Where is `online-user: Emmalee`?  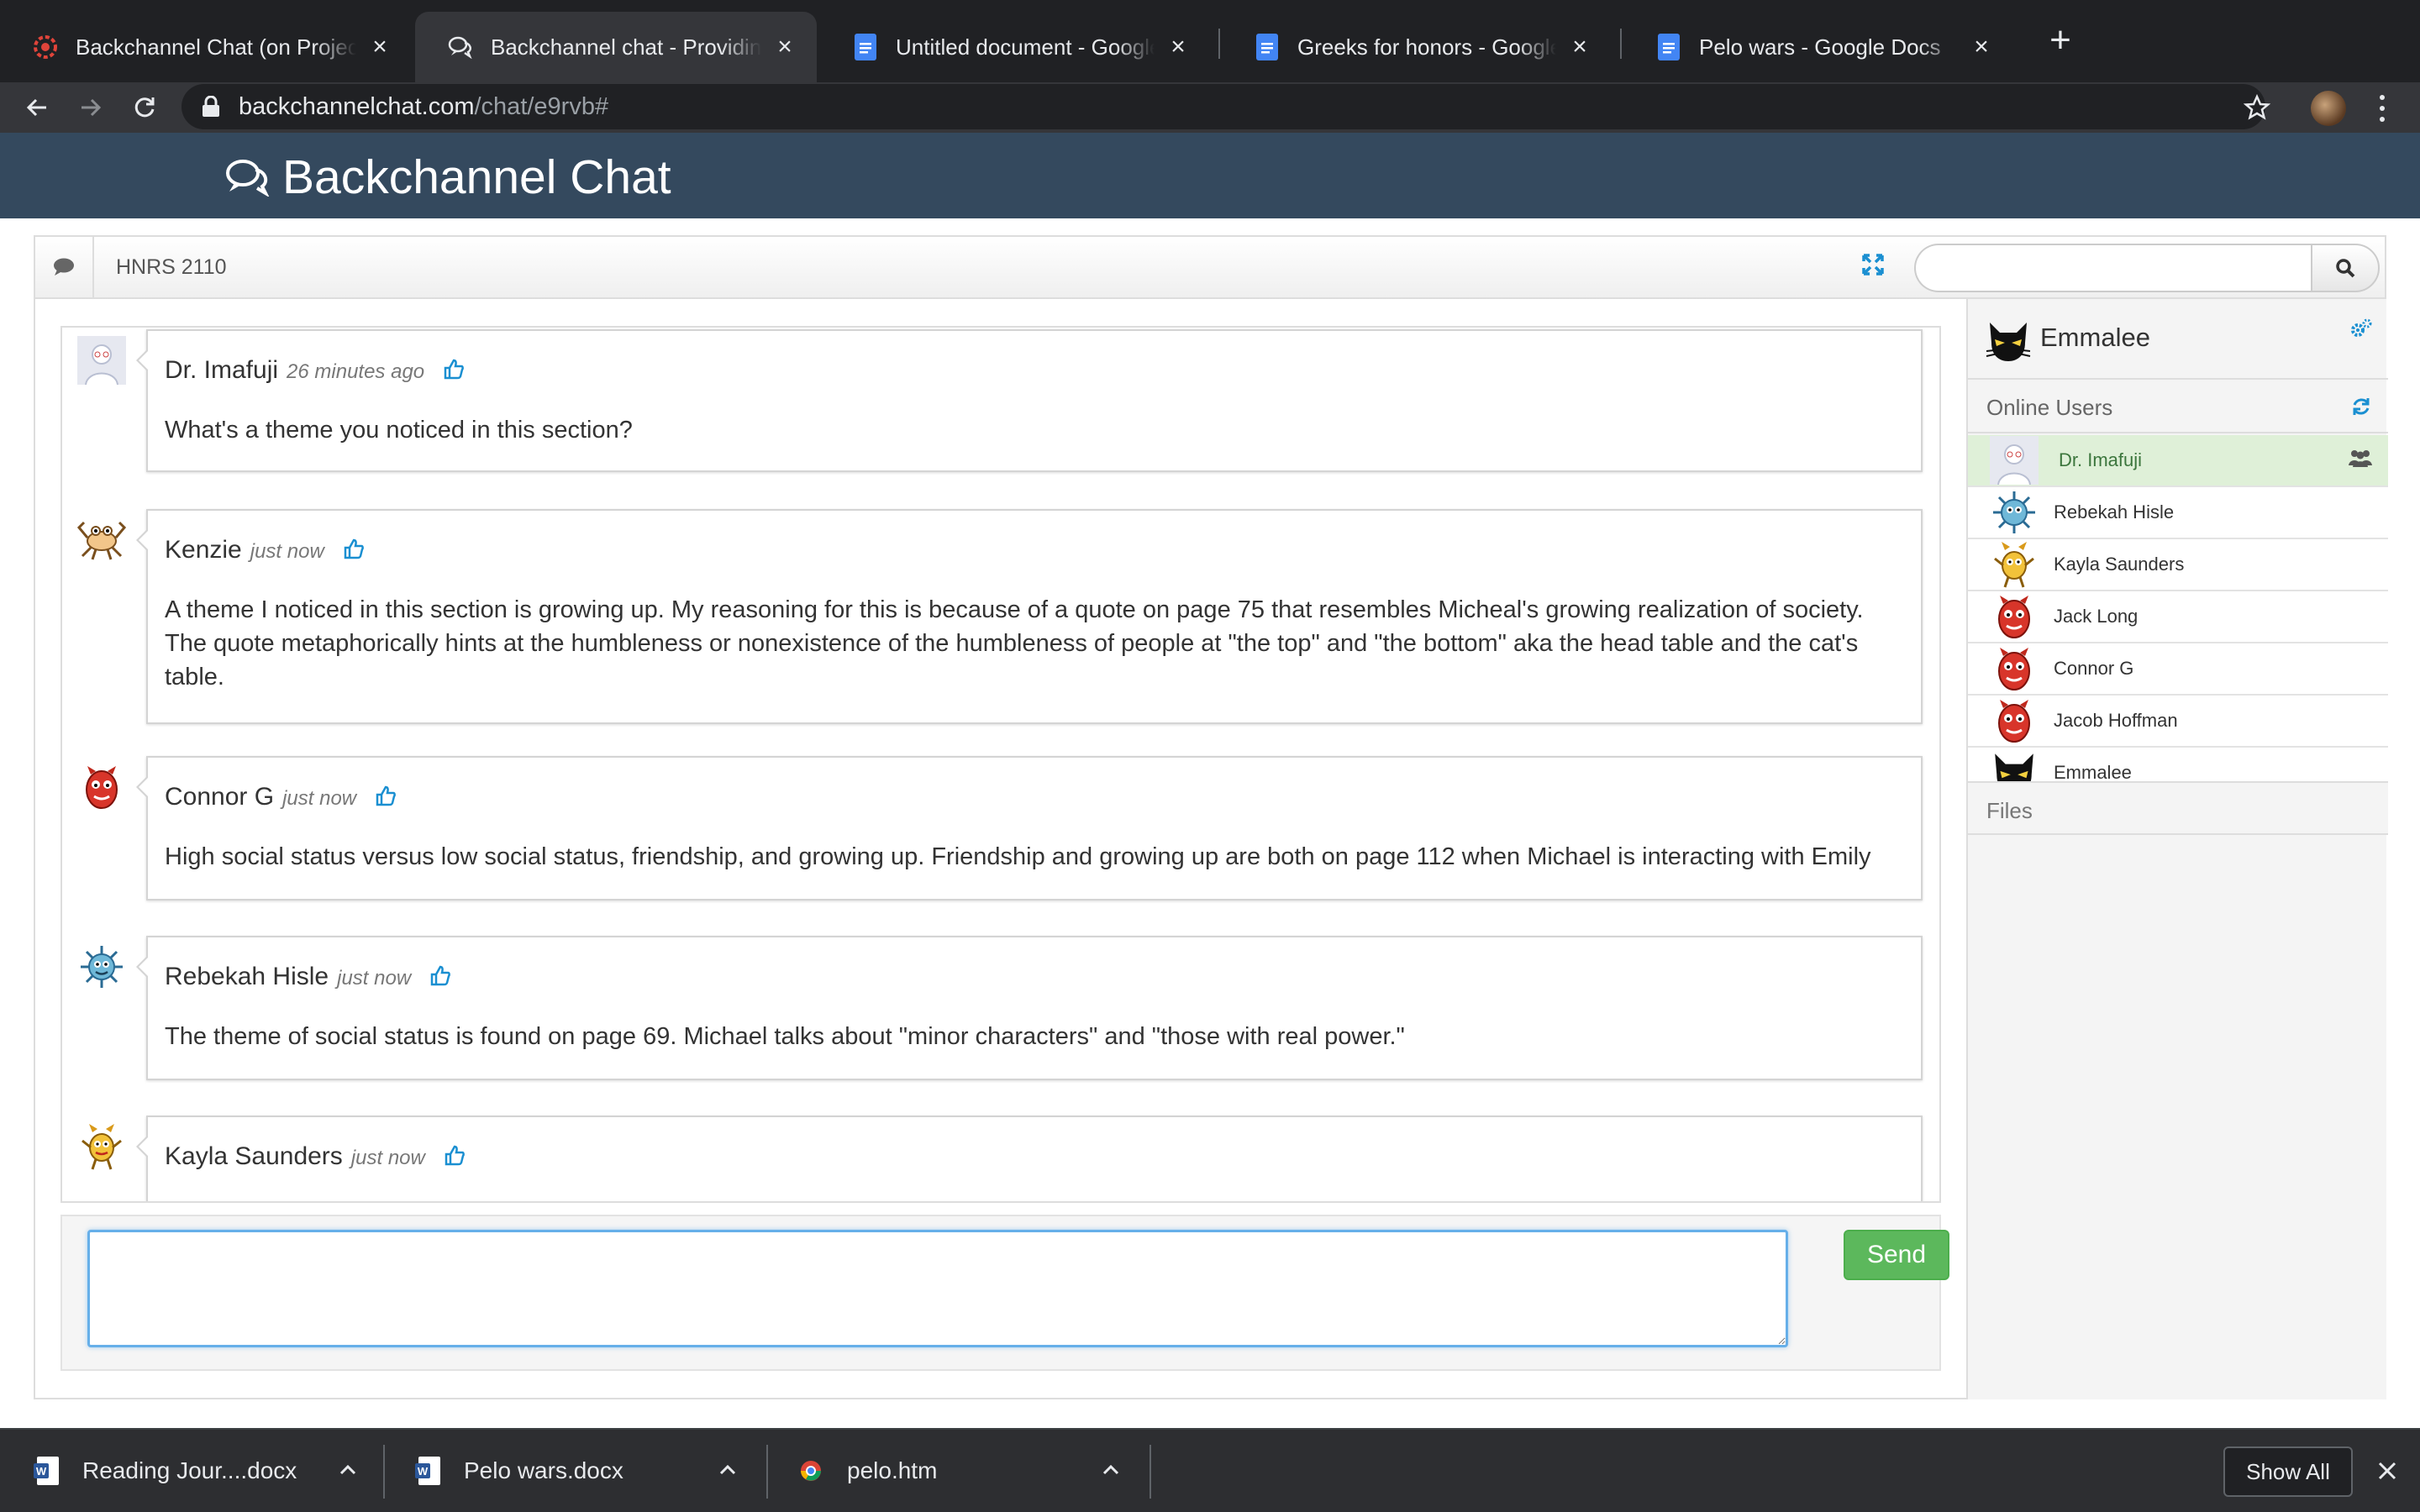 online-user: Emmalee is located at coordinates (2178, 764).